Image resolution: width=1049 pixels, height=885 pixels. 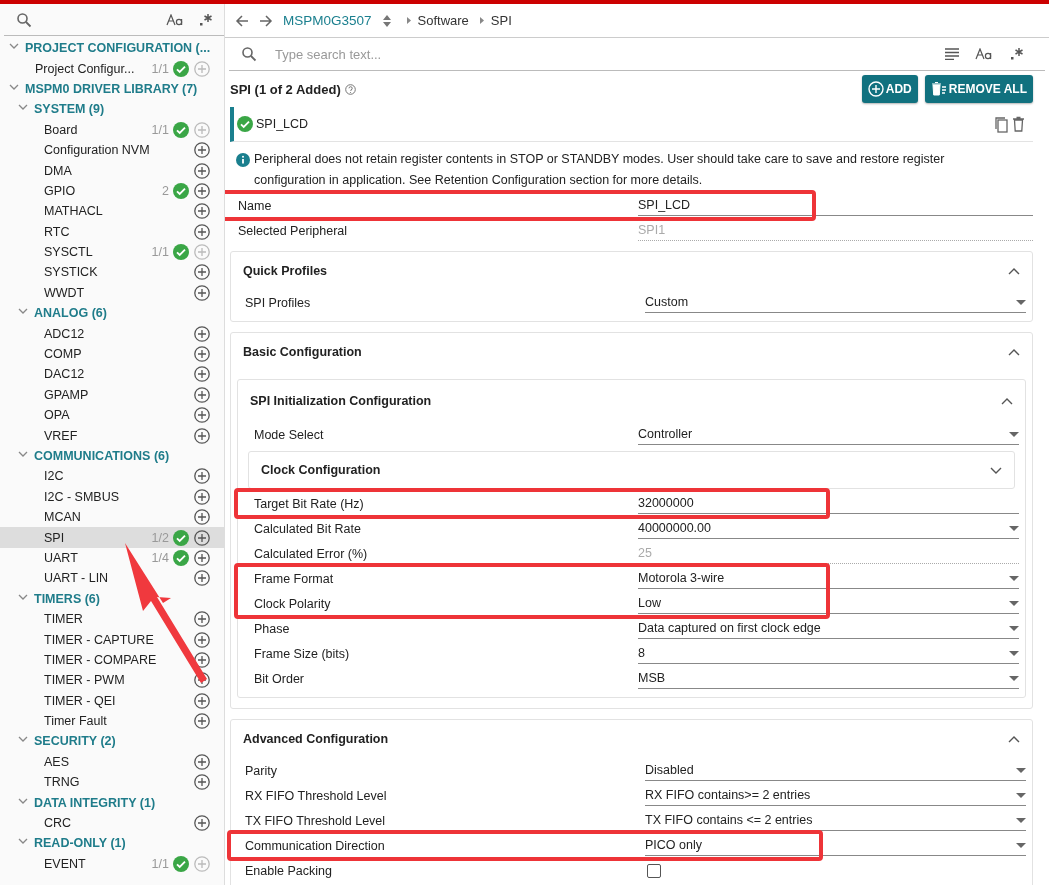 What do you see at coordinates (654, 870) in the screenshot?
I see `checkbox` at bounding box center [654, 870].